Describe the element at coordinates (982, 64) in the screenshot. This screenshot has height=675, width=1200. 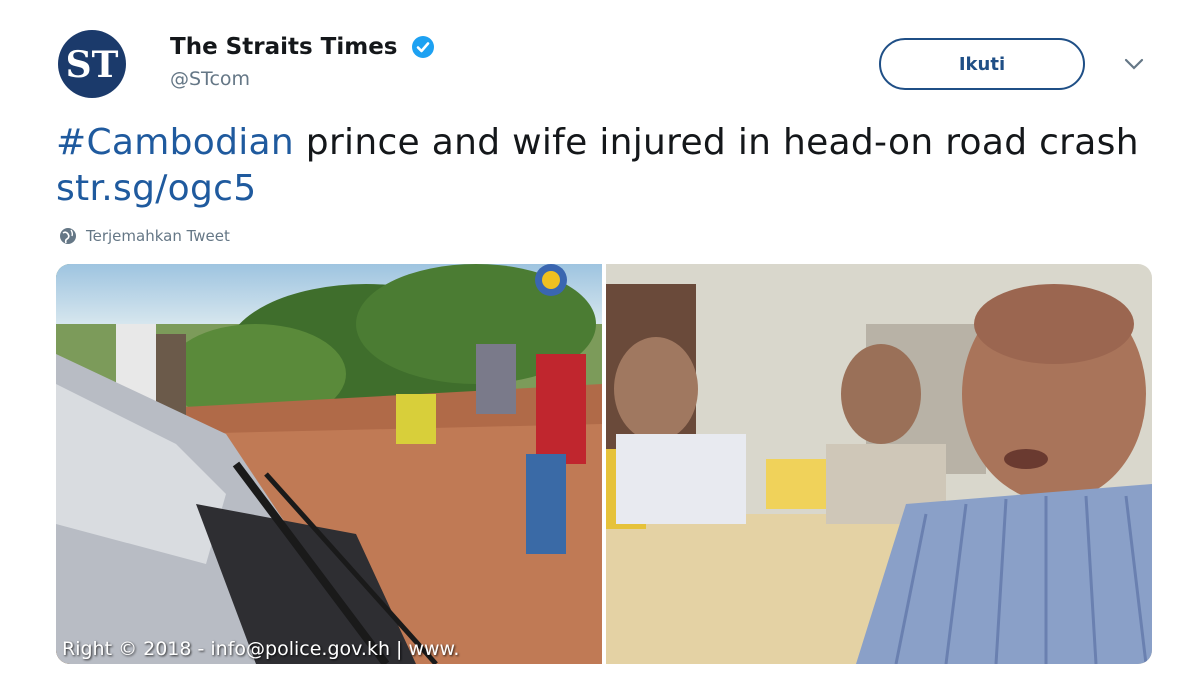
I see `follow-button: Ikuti` at that location.